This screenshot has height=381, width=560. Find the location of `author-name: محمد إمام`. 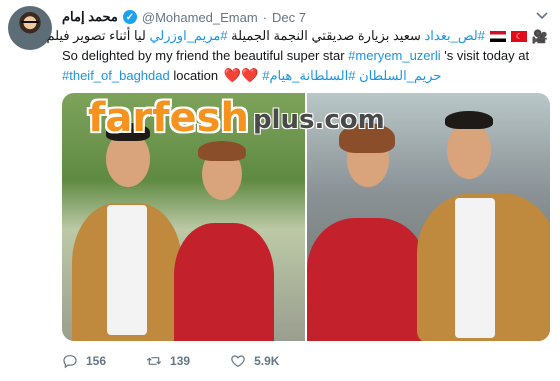

author-name: محمد إمام is located at coordinates (90, 17).